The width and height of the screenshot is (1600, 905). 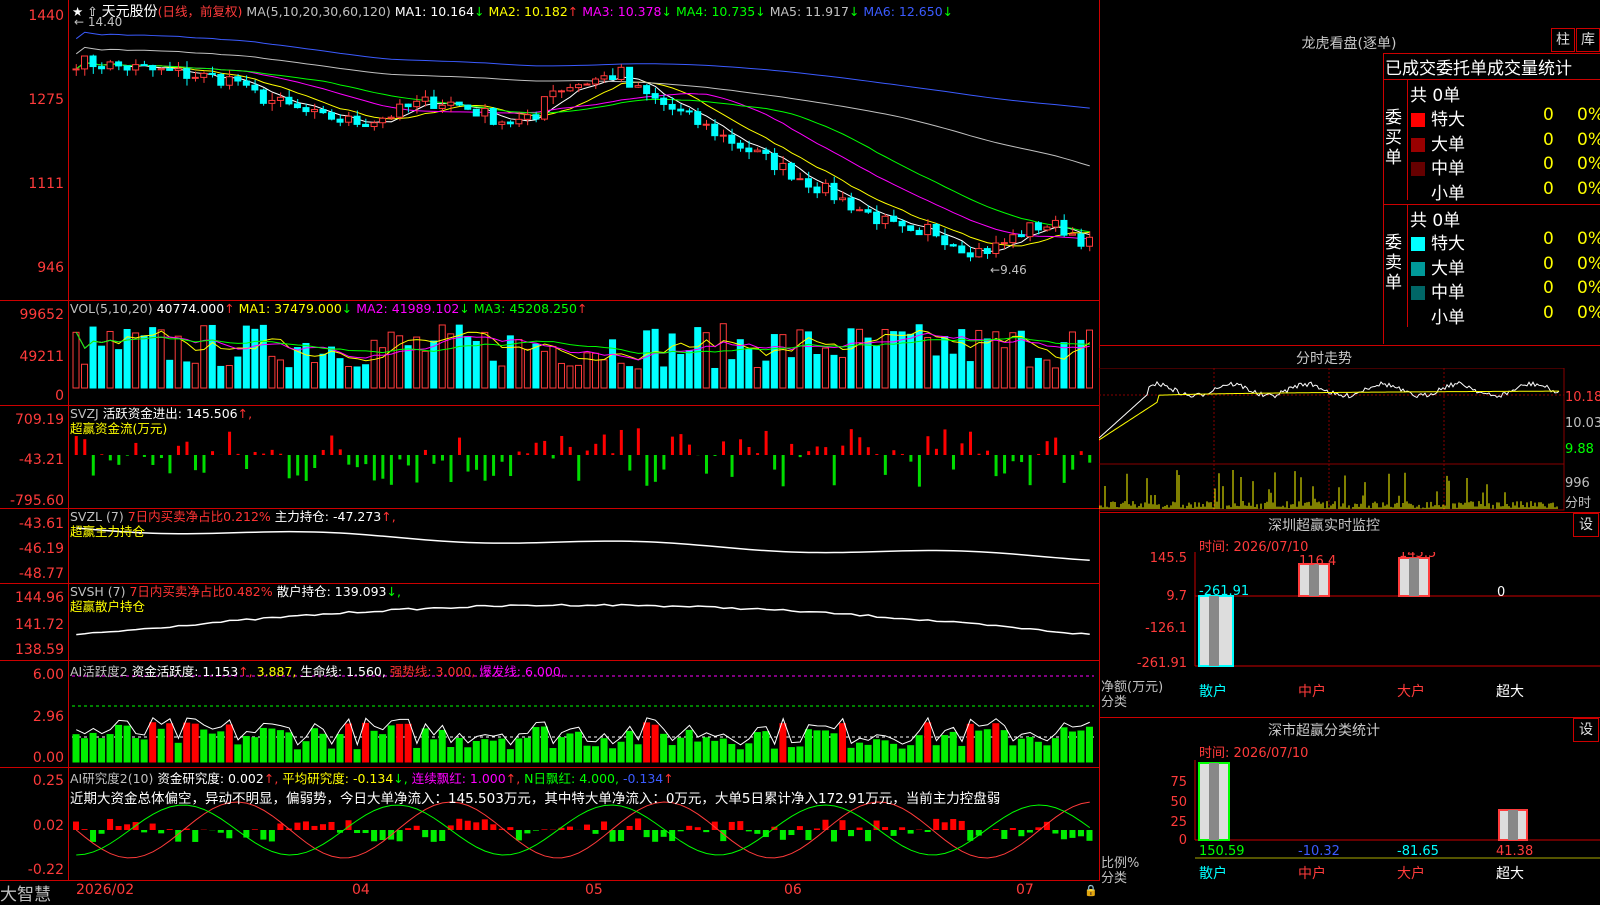 What do you see at coordinates (1414, 577) in the screenshot?
I see `monitor-bar-shade` at bounding box center [1414, 577].